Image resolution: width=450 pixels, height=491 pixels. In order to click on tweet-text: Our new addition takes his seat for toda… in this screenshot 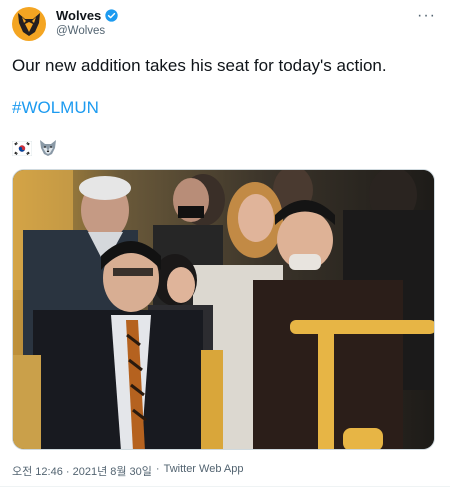, I will do `click(199, 65)`.